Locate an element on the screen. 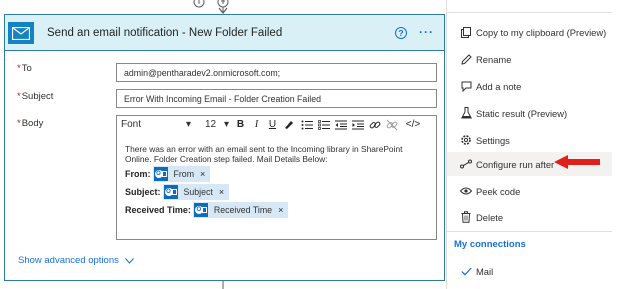 The width and height of the screenshot is (624, 289). token-line-subject: Subject: O Subject × is located at coordinates (177, 192).